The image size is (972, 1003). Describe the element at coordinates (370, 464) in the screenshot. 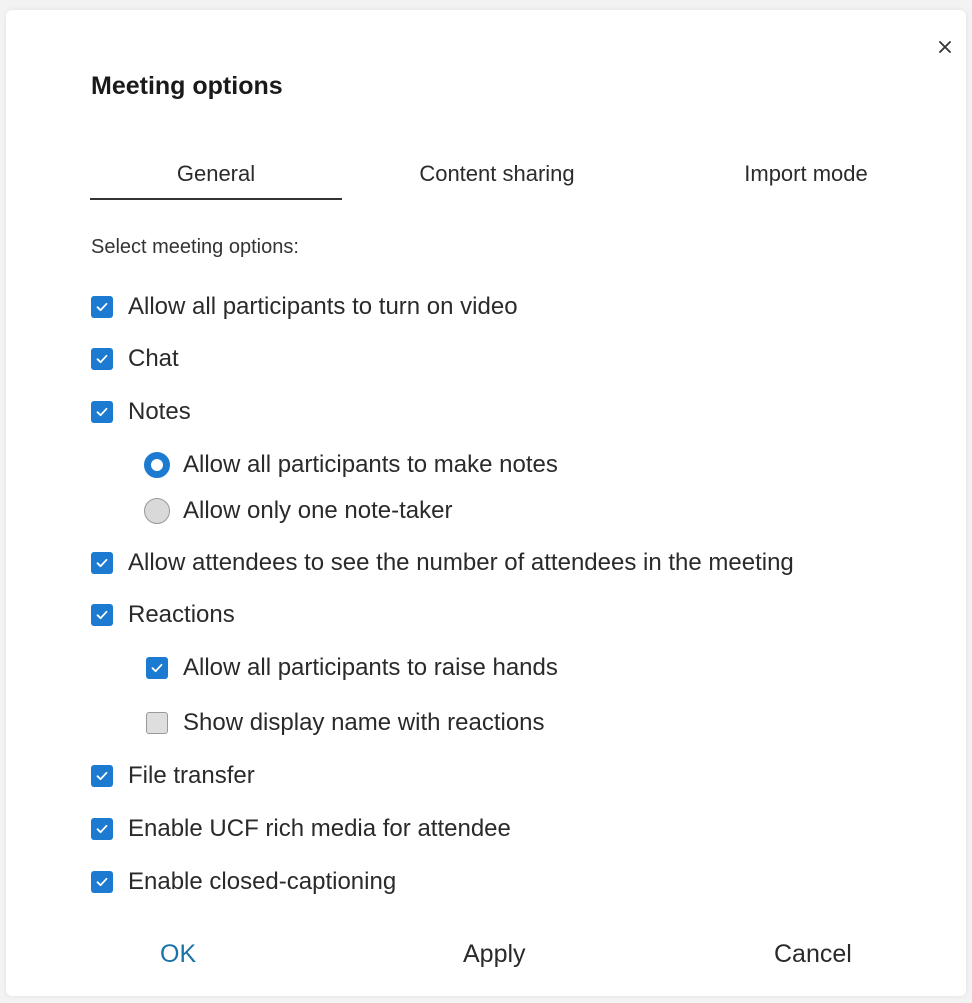

I see `notes-all-label: Allow all participants to make notes` at that location.